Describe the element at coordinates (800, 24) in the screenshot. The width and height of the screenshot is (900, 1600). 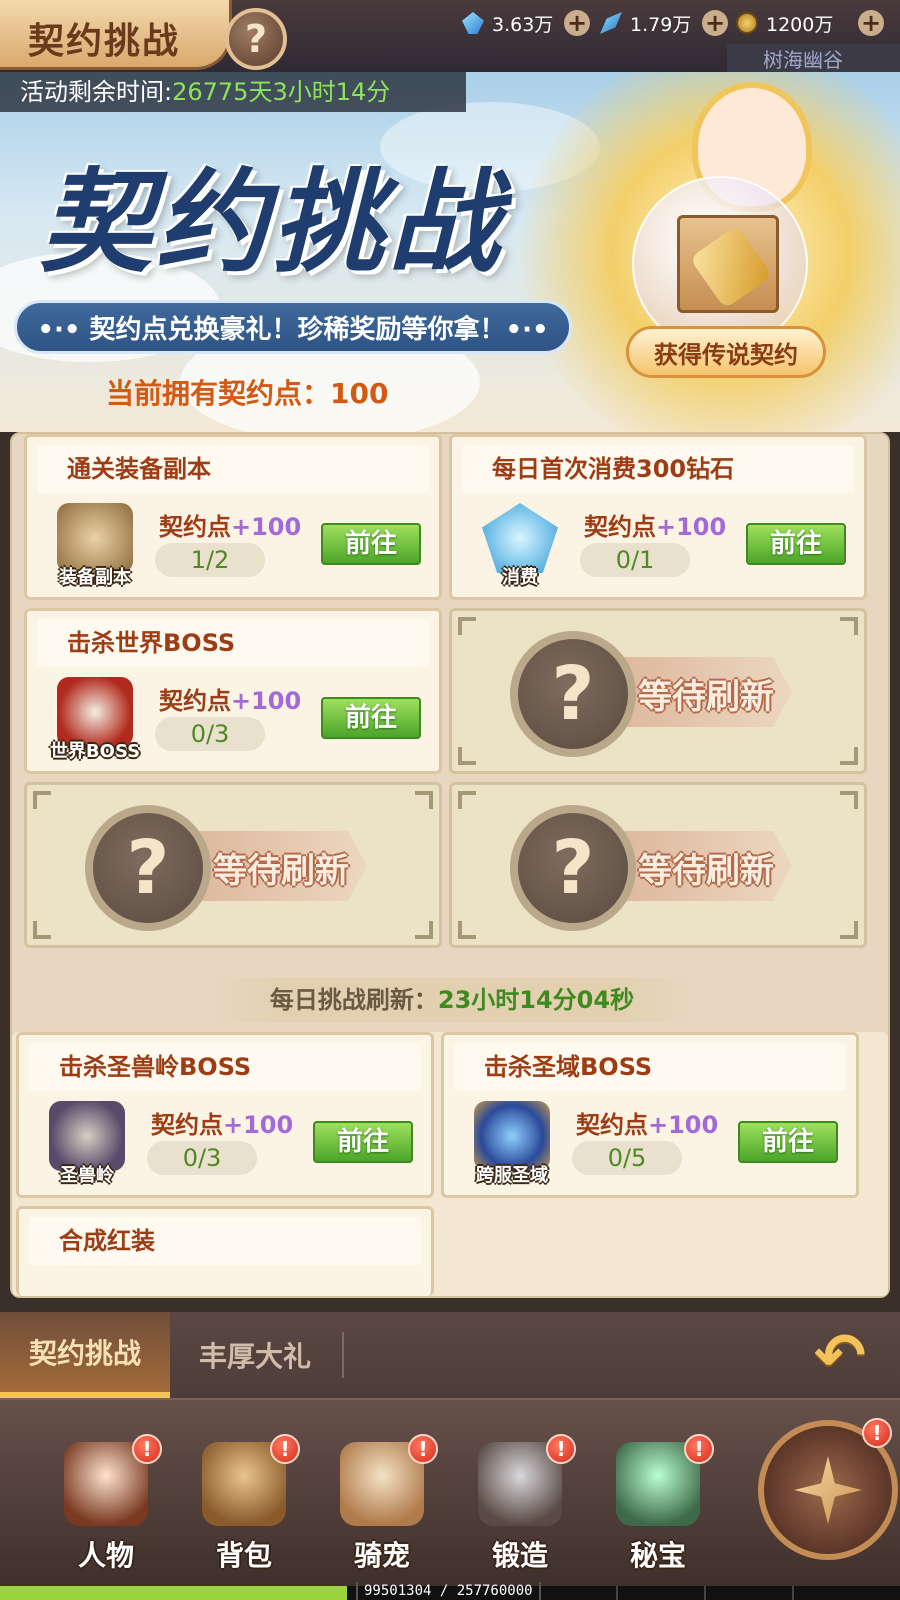
I see `coin-amount: 1200万` at that location.